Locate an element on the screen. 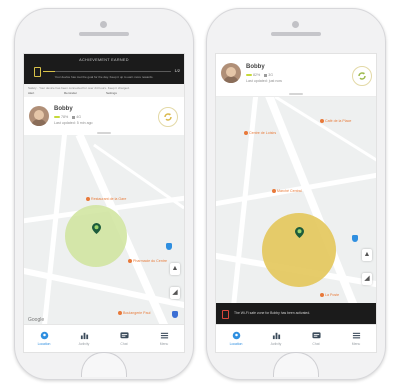 This screenshot has height=385, width=398. map-poi: Pharmacie du Centre is located at coordinates (151, 261).